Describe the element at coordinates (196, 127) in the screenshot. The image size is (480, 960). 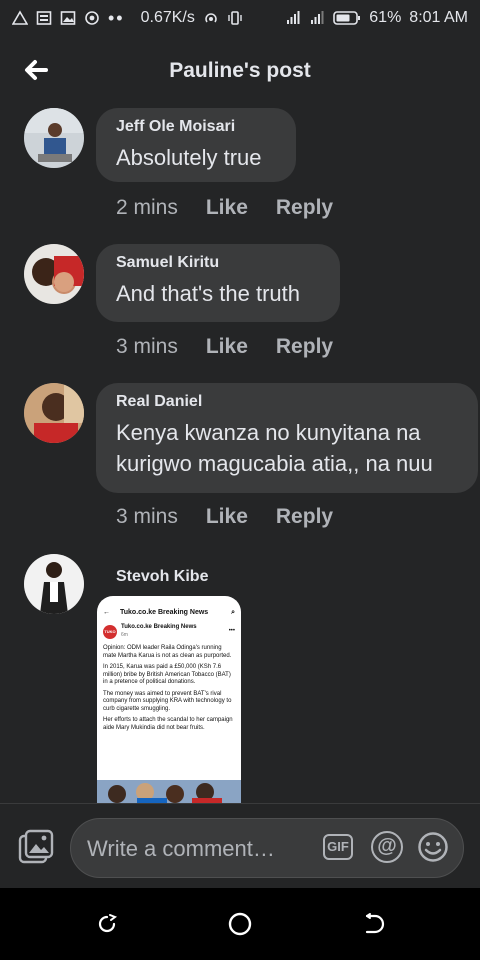
I see `comment-author: Jeff Ole Moisari` at that location.